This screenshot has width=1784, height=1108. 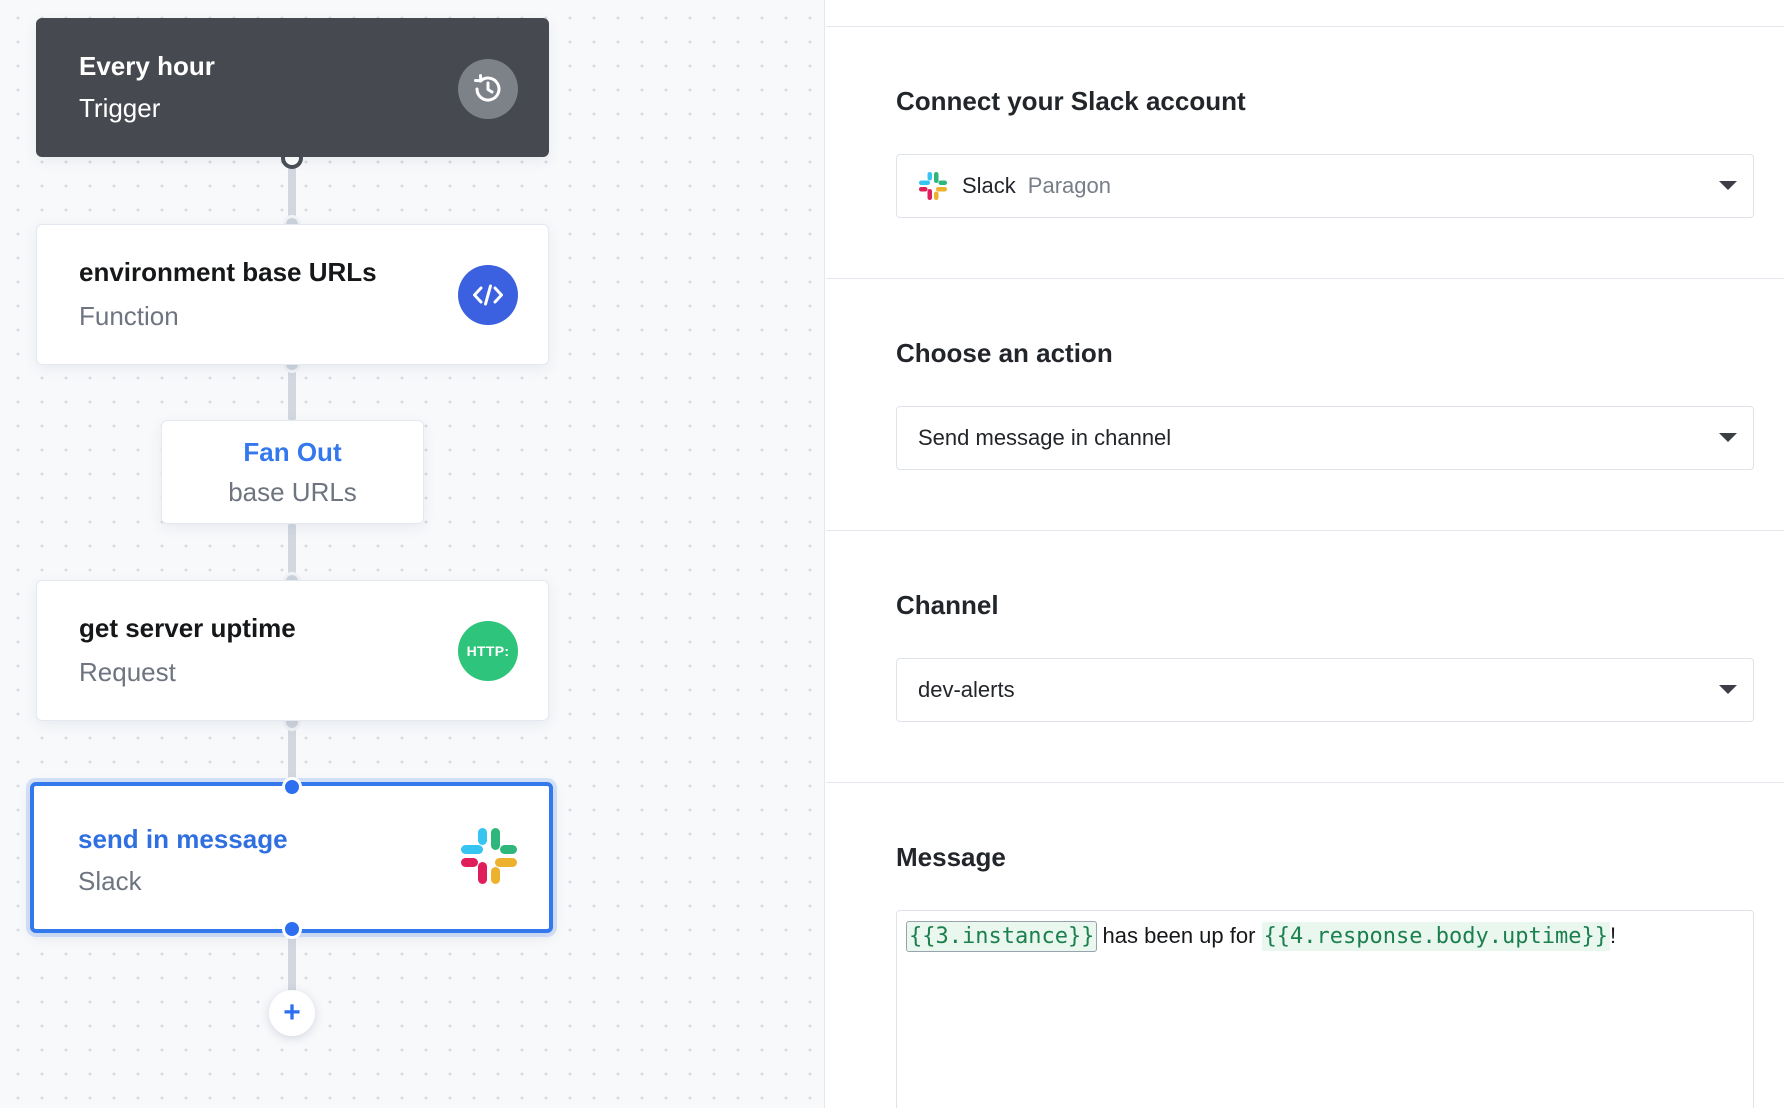 What do you see at coordinates (292, 650) in the screenshot?
I see `step-request: get server uptime Request HTTP:` at bounding box center [292, 650].